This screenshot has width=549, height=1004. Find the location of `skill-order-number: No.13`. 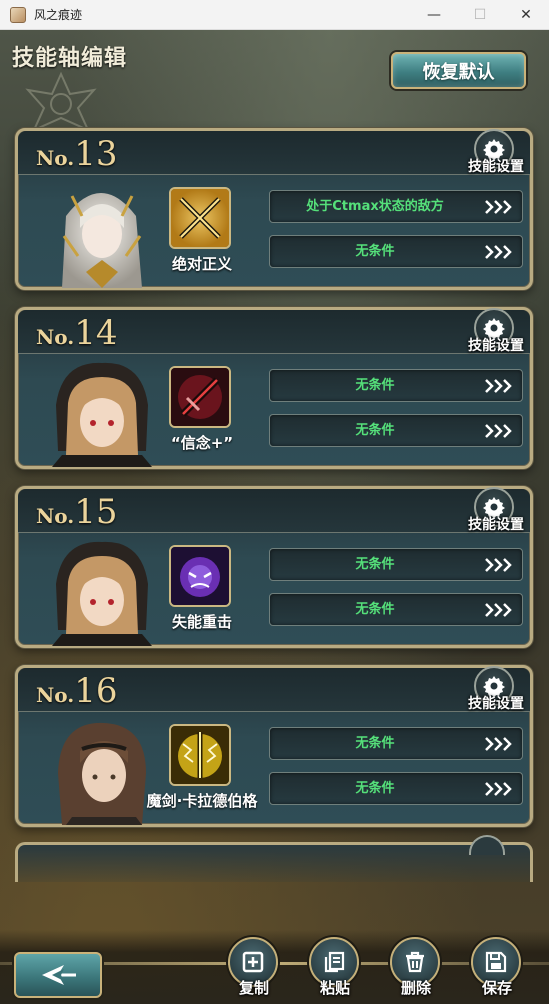

skill-order-number: No.13 is located at coordinates (77, 154).